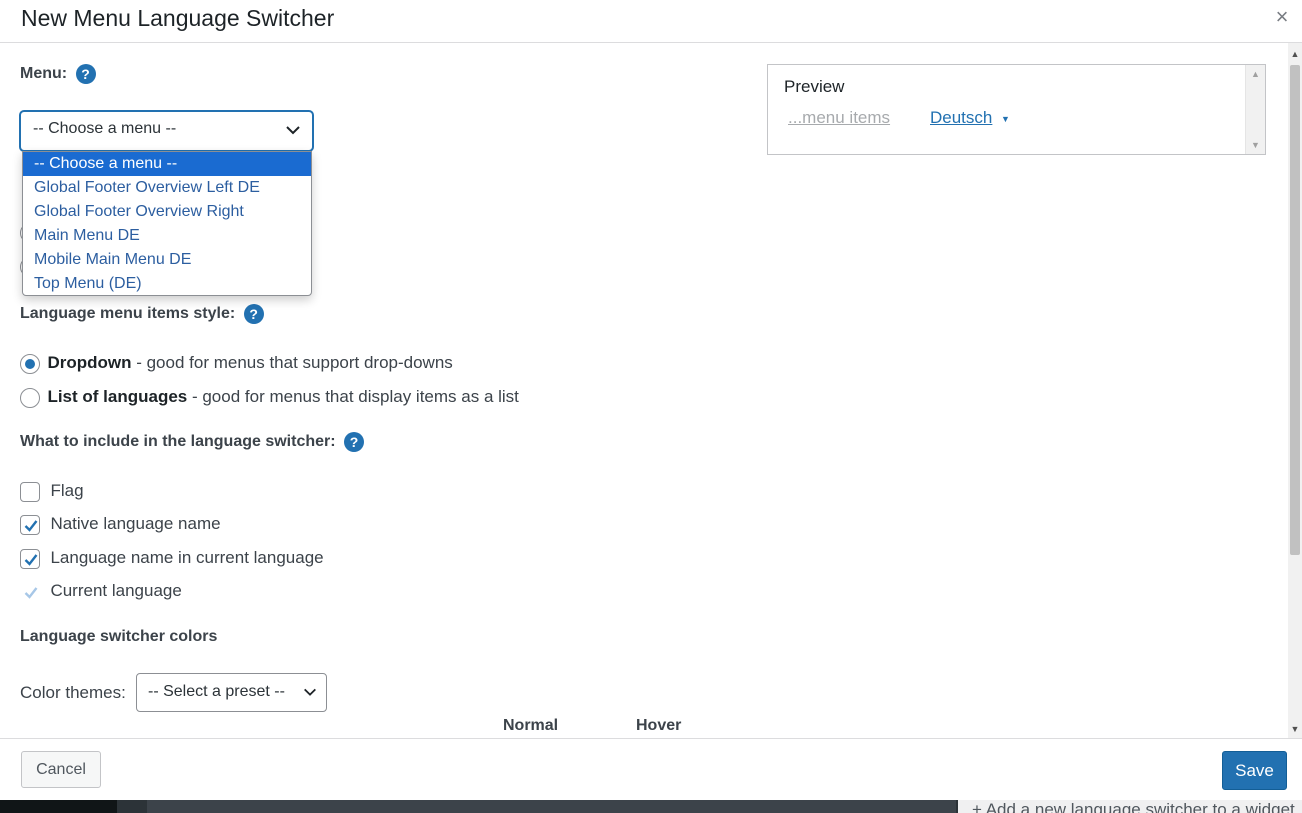 The image size is (1302, 813). What do you see at coordinates (814, 86) in the screenshot?
I see `preview-title: Preview` at bounding box center [814, 86].